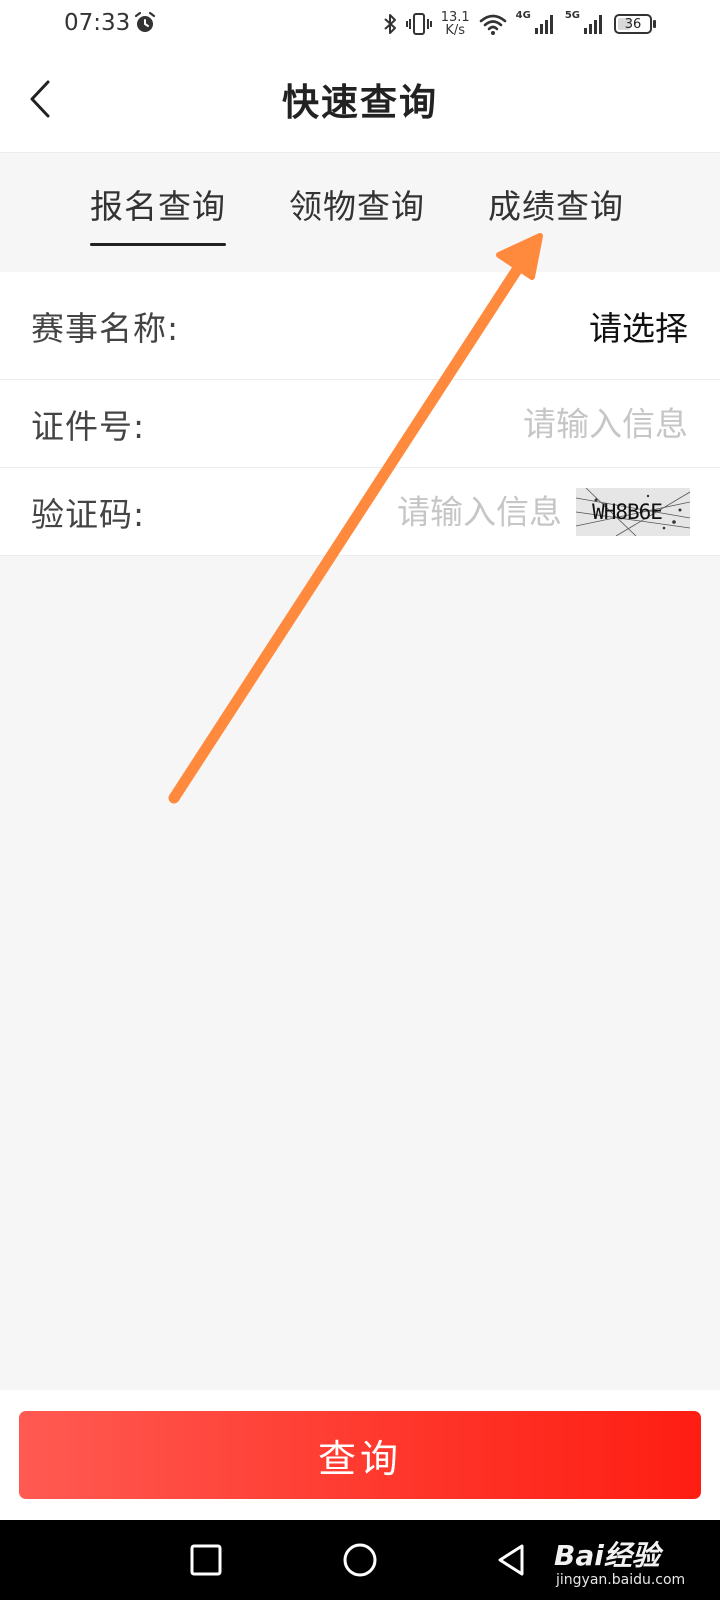 The width and height of the screenshot is (720, 1600). What do you see at coordinates (360, 24) in the screenshot?
I see `status-bar: 07:33 13.1 K/s 4G 5G 36` at bounding box center [360, 24].